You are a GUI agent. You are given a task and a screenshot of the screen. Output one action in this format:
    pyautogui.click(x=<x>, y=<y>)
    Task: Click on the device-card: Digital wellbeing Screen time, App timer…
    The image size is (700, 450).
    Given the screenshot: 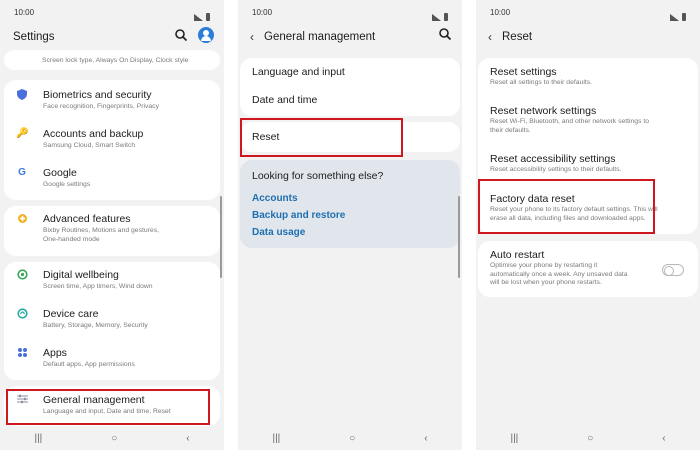 What is the action you would take?
    pyautogui.click(x=112, y=321)
    